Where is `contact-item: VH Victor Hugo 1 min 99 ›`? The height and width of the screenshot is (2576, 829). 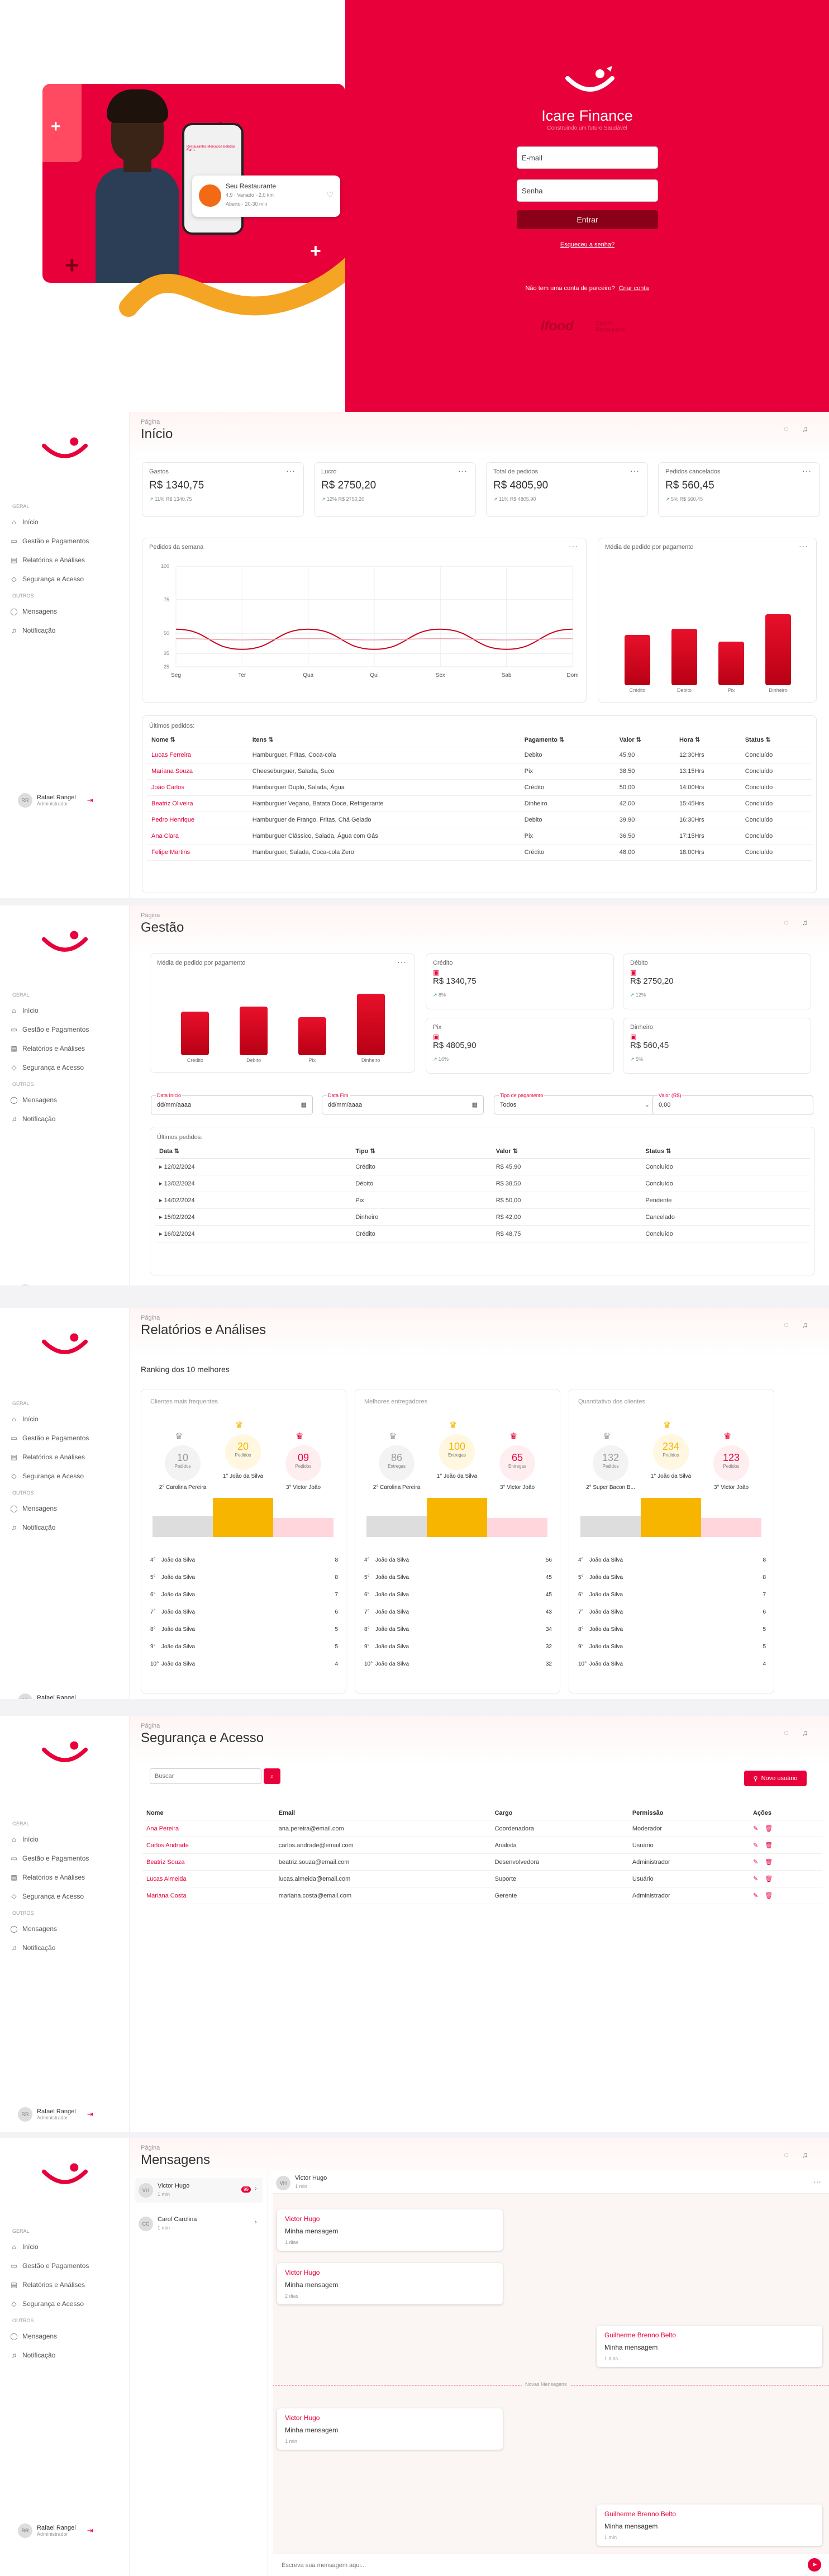
contact-item: VH Victor Hugo 1 min 99 › is located at coordinates (199, 2190).